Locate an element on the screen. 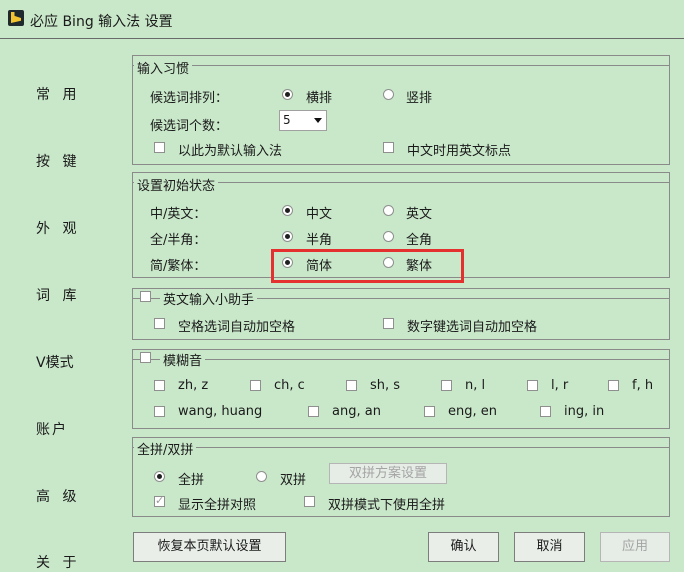  double-pinyin-label: 双拼 is located at coordinates (293, 480).